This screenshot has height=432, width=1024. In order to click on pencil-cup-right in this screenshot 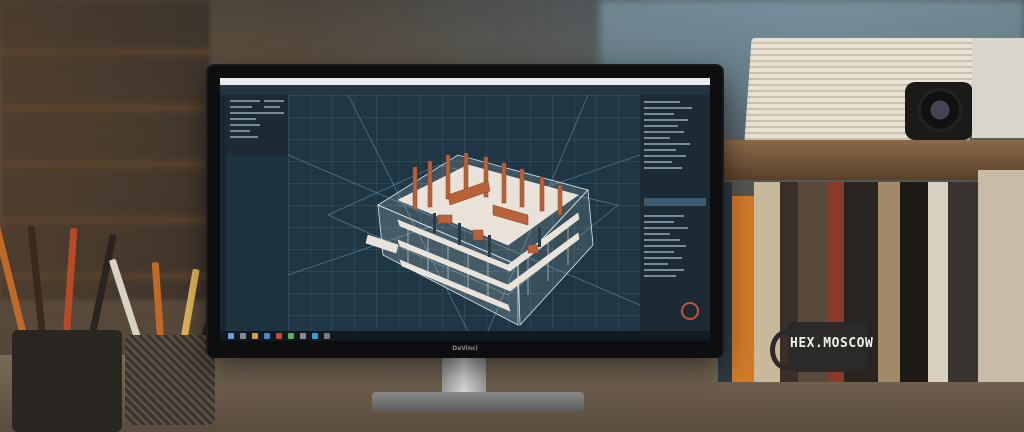, I will do `click(998, 88)`.